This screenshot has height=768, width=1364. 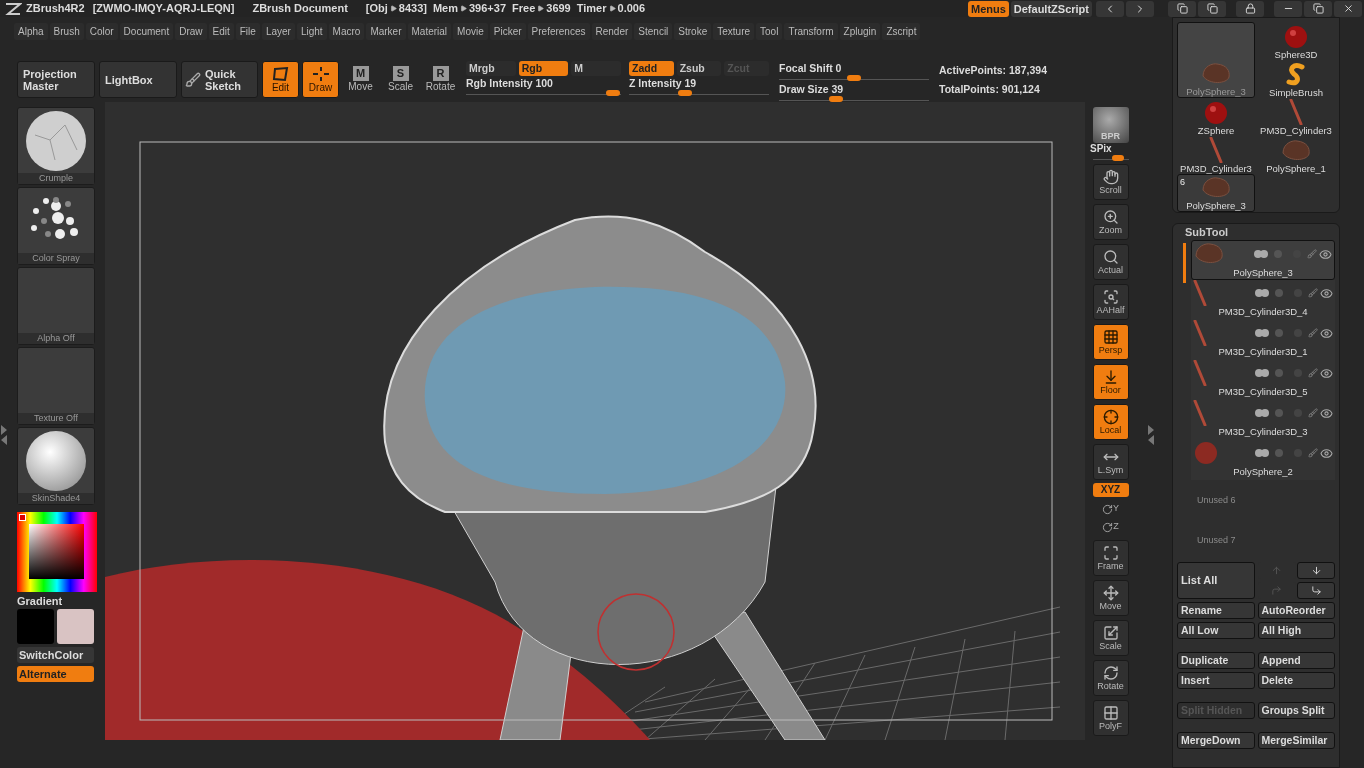 What do you see at coordinates (1263, 460) in the screenshot?
I see `subtool-item: PolySphere_2` at bounding box center [1263, 460].